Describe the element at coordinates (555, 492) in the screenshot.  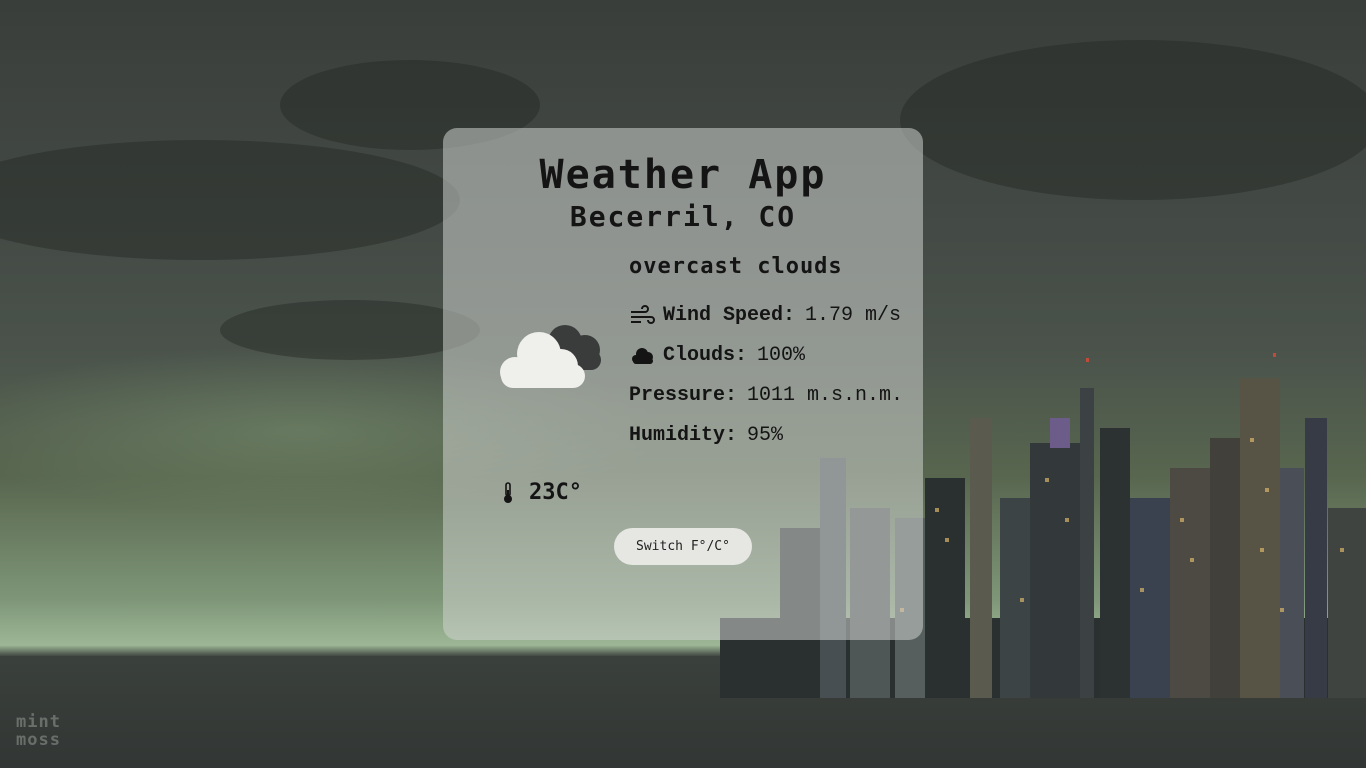
I see `temperature-value: 23C°` at that location.